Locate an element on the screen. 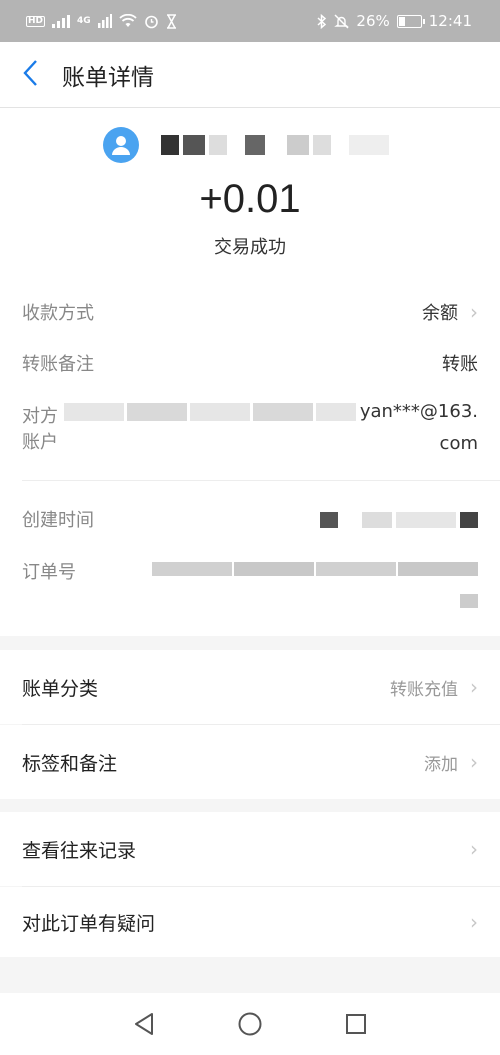  signal-icon is located at coordinates (61, 21).